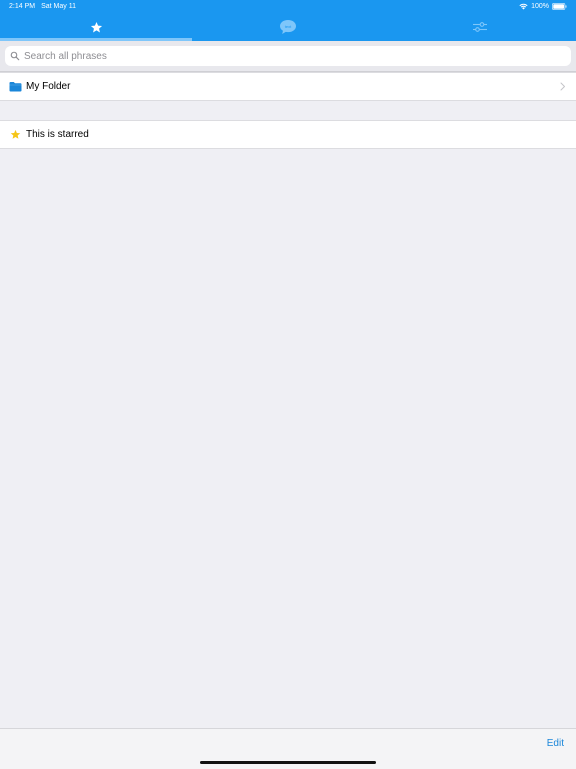  I want to click on wifi-icon, so click(523, 6).